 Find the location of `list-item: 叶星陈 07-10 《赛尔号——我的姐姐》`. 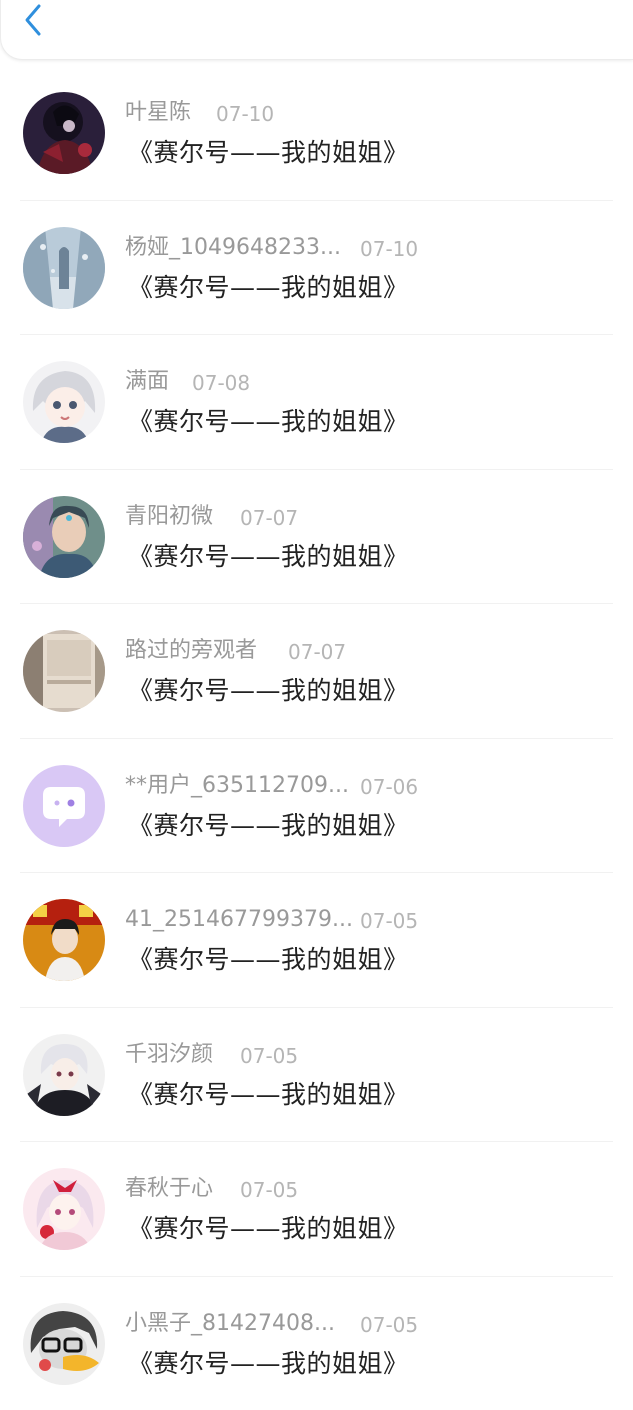

list-item: 叶星陈 07-10 《赛尔号——我的姐姐》 is located at coordinates (316, 133).